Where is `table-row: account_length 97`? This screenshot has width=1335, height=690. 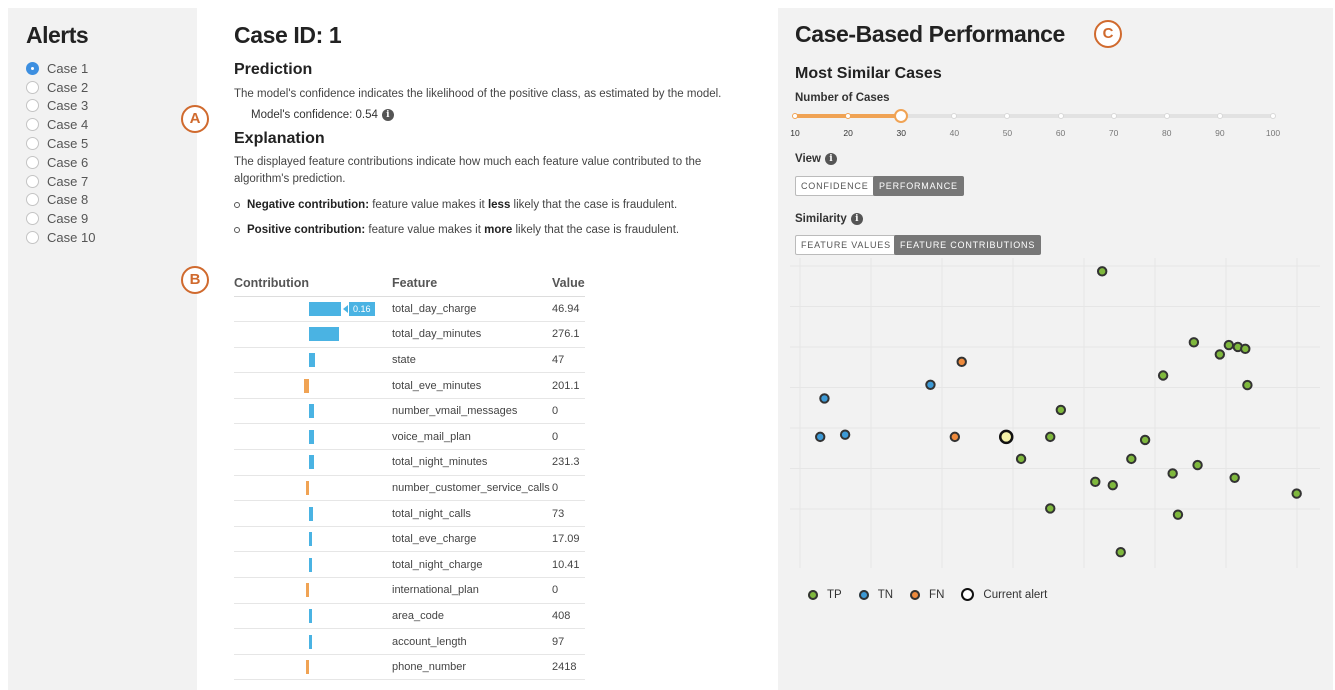
table-row: account_length 97 is located at coordinates (409, 641).